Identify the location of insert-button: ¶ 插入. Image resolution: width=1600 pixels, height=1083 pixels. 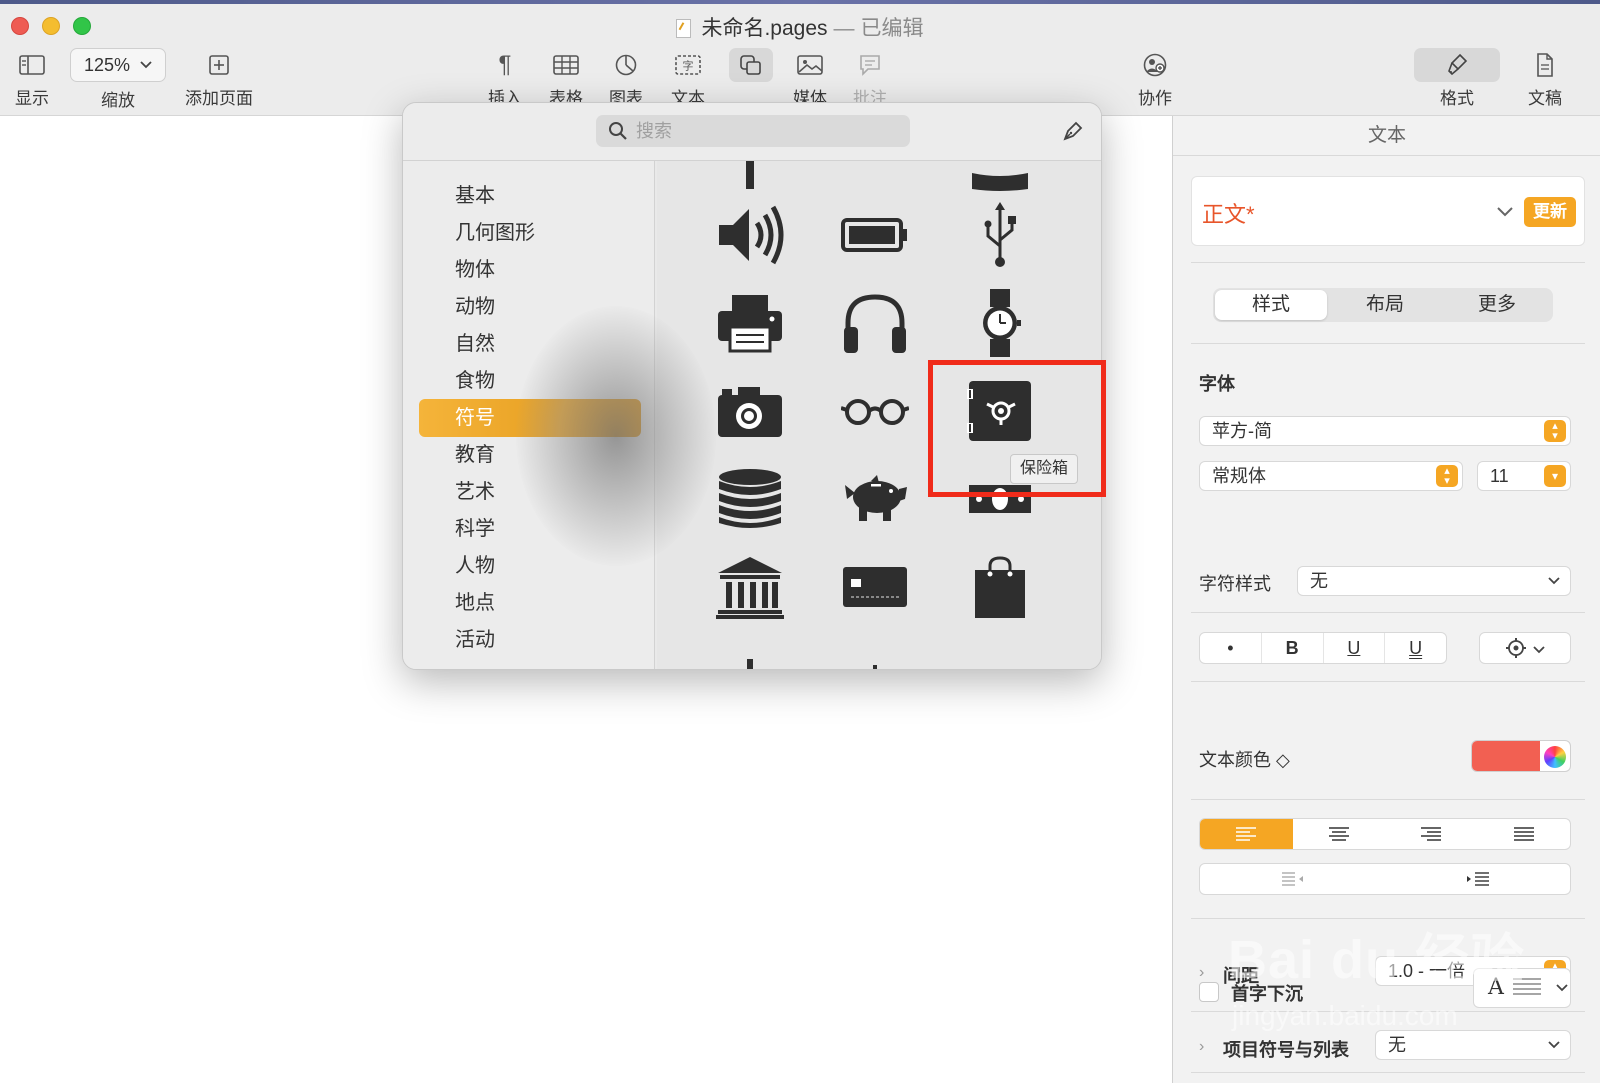
(505, 78).